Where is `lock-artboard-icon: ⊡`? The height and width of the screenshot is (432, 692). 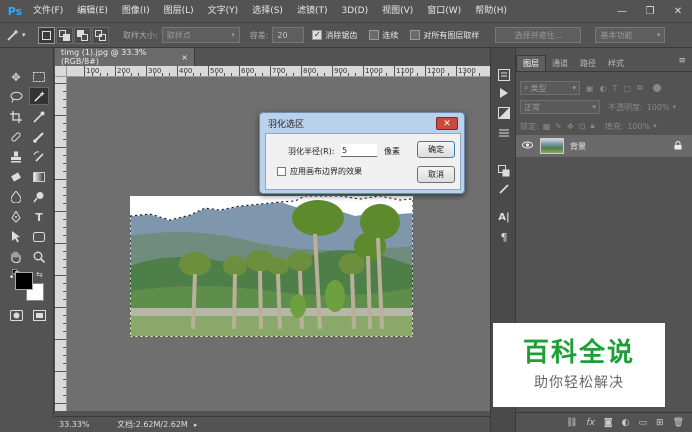
lock-artboard-icon: ⊡ is located at coordinates (582, 126).